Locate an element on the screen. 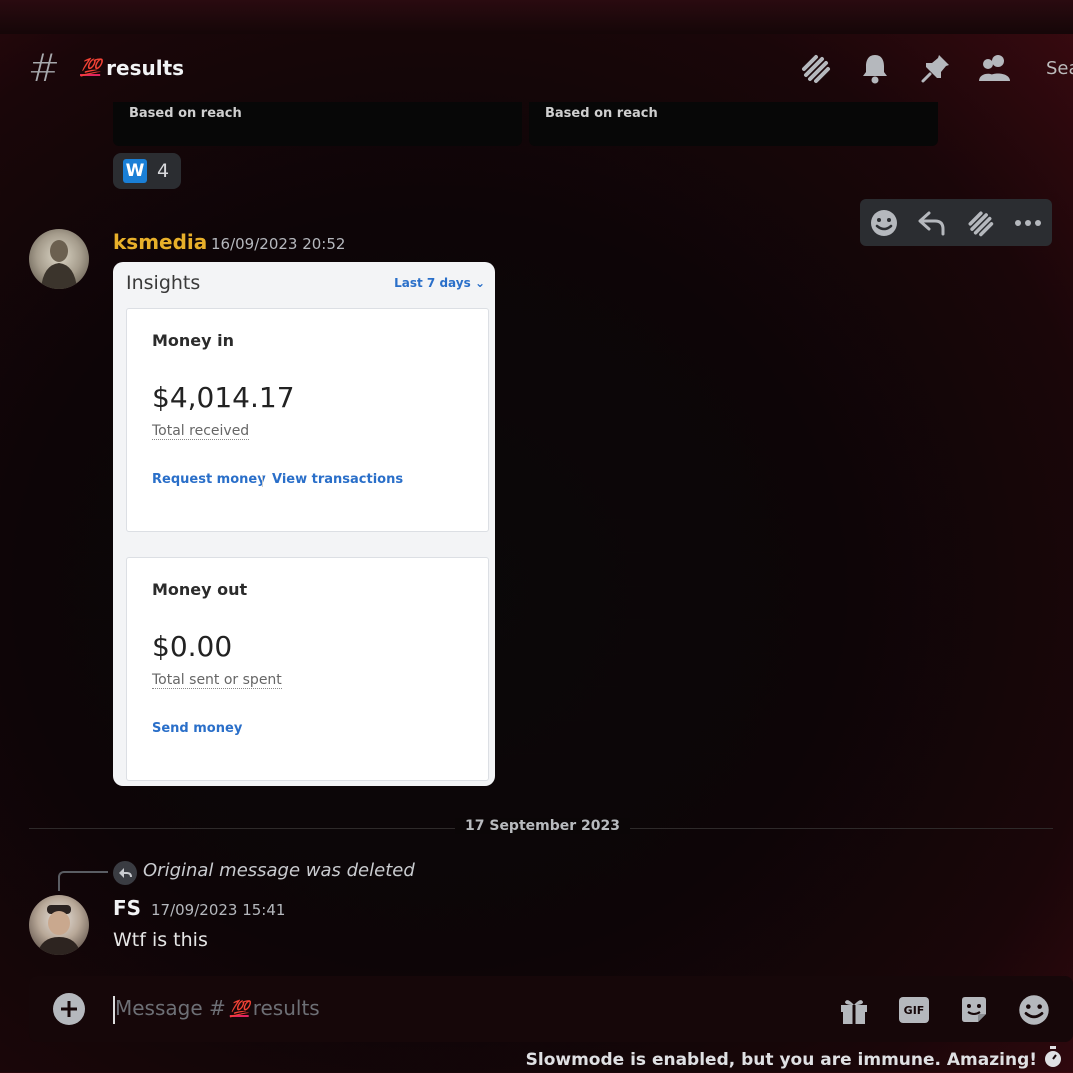 The width and height of the screenshot is (1073, 1073). more-options-icon is located at coordinates (1028, 223).